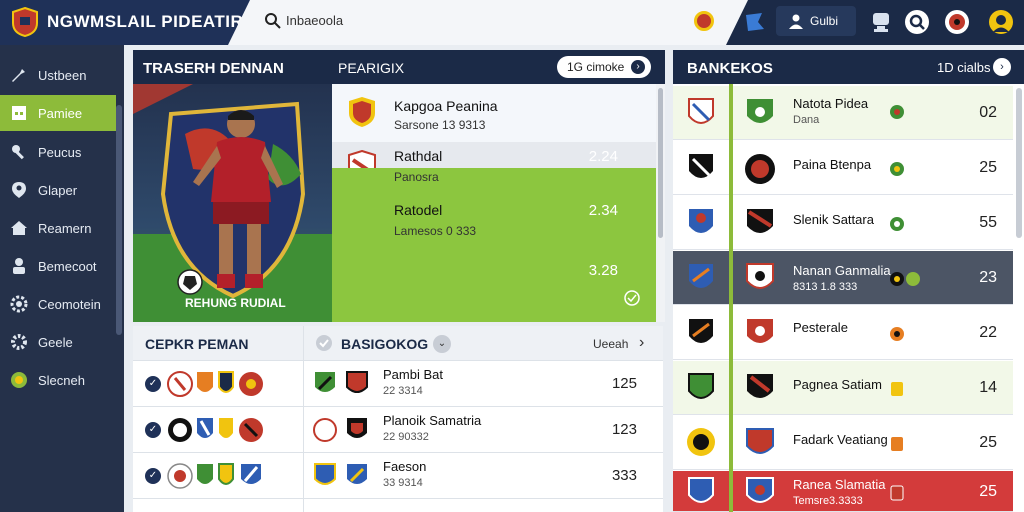 The image size is (1024, 512). I want to click on row-value: 123, so click(624, 429).